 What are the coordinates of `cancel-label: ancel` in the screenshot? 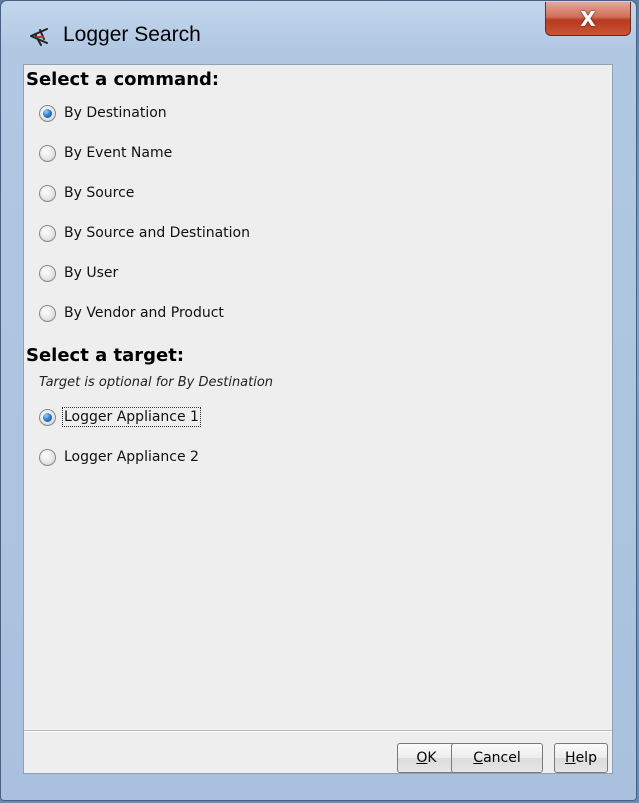 It's located at (502, 758).